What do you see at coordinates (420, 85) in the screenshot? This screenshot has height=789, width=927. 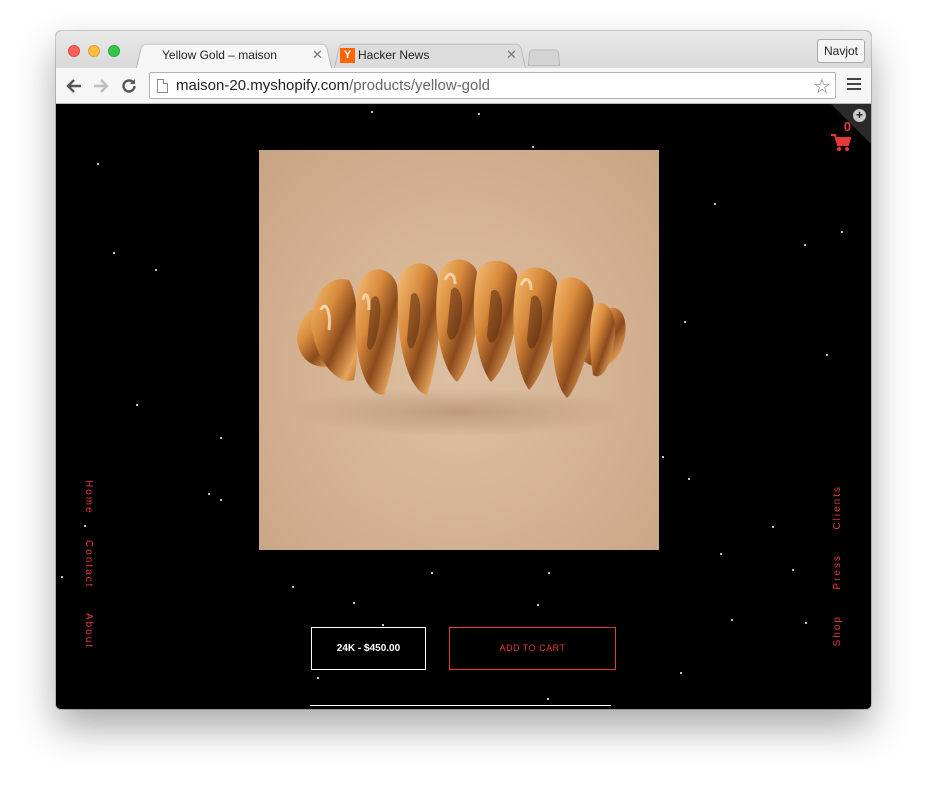 I see `url-path: /products/yellow-gold` at bounding box center [420, 85].